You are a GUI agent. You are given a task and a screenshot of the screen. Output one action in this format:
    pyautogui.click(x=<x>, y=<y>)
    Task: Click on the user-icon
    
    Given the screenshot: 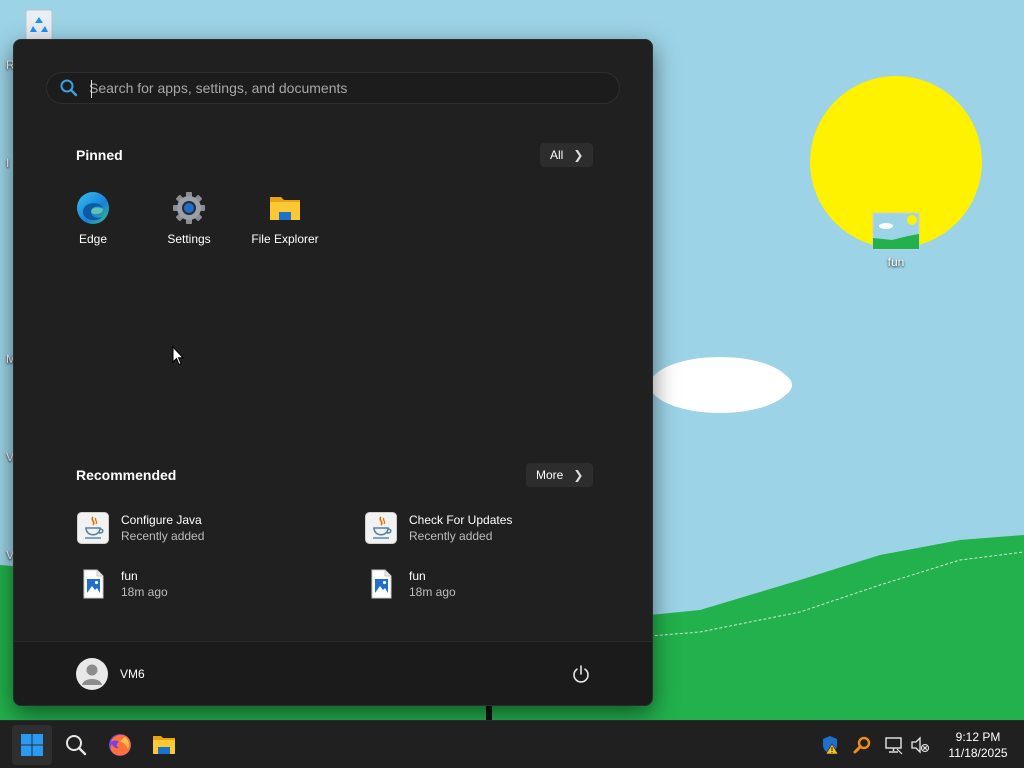 What is the action you would take?
    pyautogui.click(x=92, y=674)
    